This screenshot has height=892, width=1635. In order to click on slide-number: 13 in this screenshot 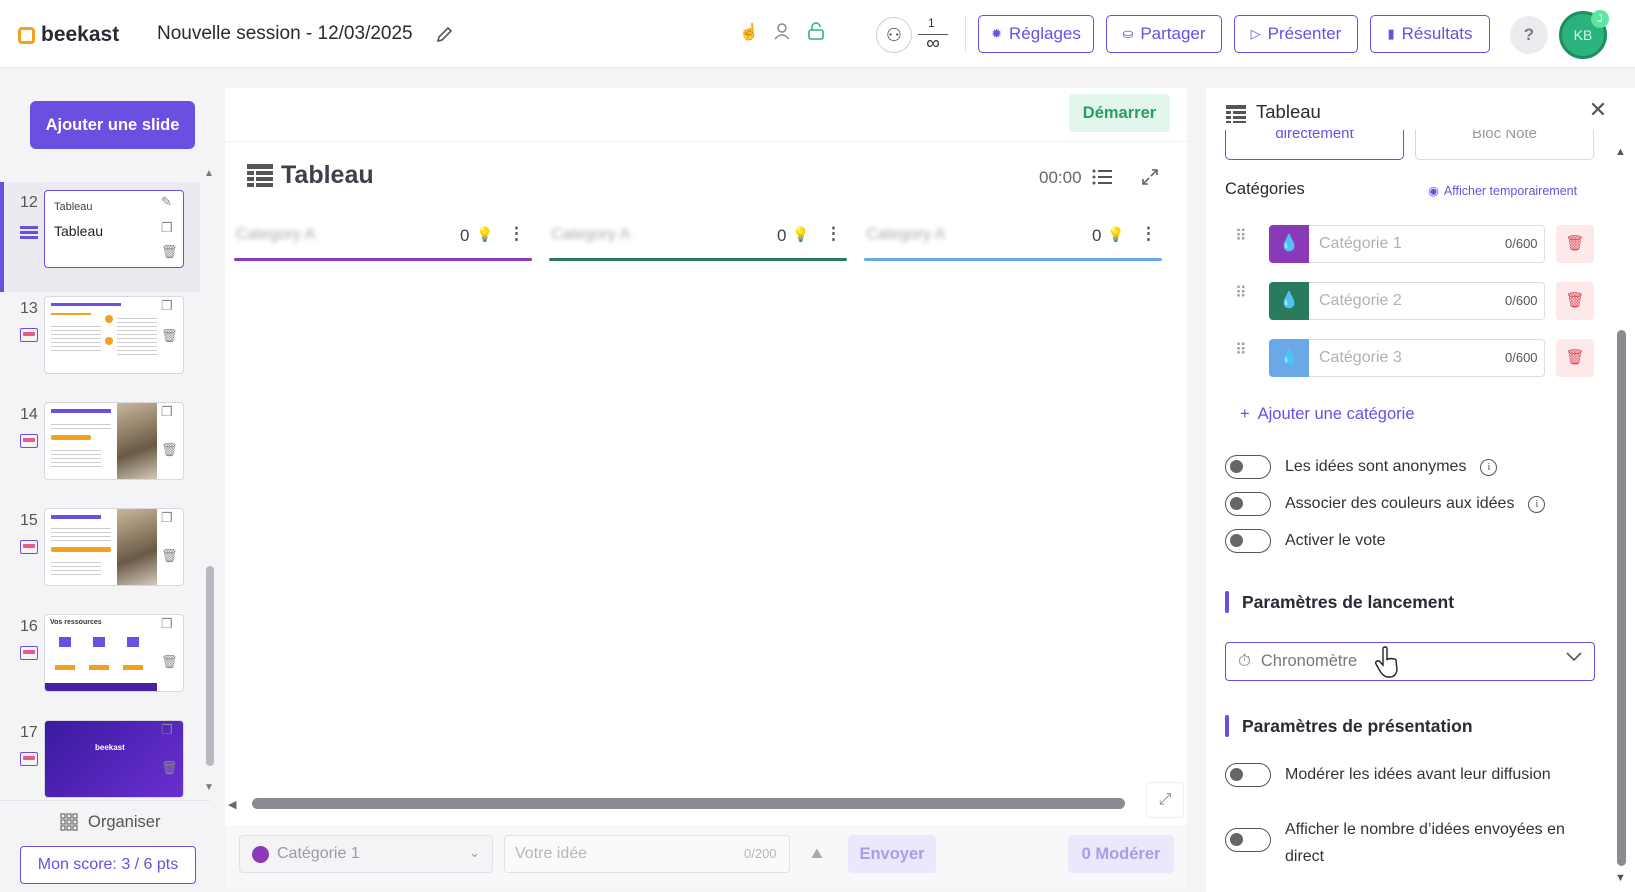, I will do `click(29, 308)`.